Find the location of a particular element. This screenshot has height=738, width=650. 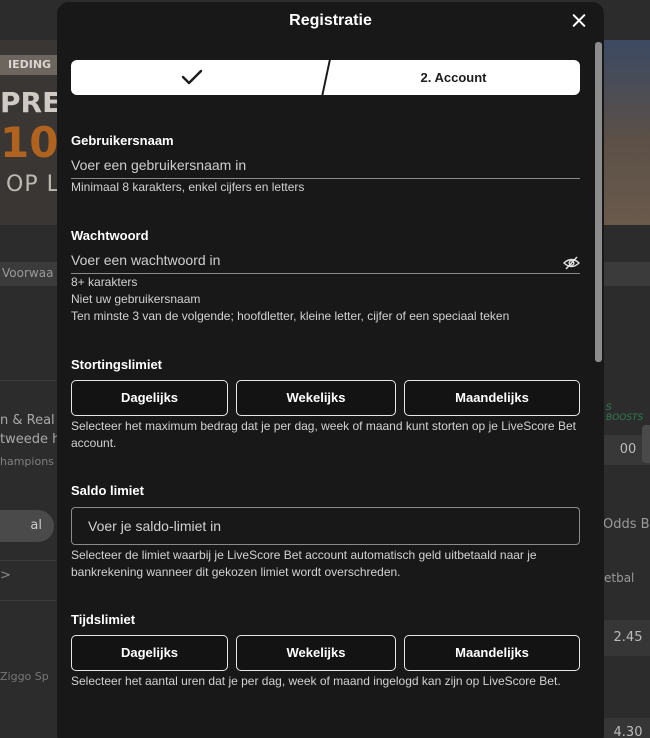

password-hint: 8+ karakters is located at coordinates (104, 282).